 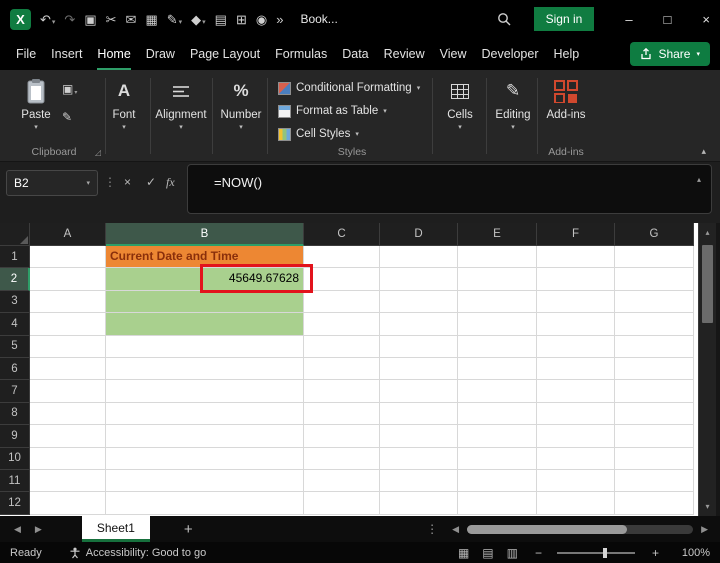 I want to click on horizontal-scrollbar, so click(x=580, y=529).